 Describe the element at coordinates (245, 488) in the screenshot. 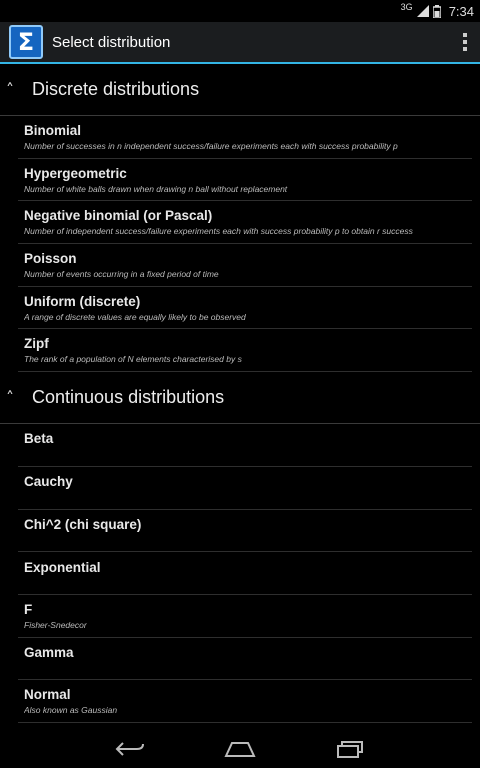

I see `list-item: Cauchy` at that location.